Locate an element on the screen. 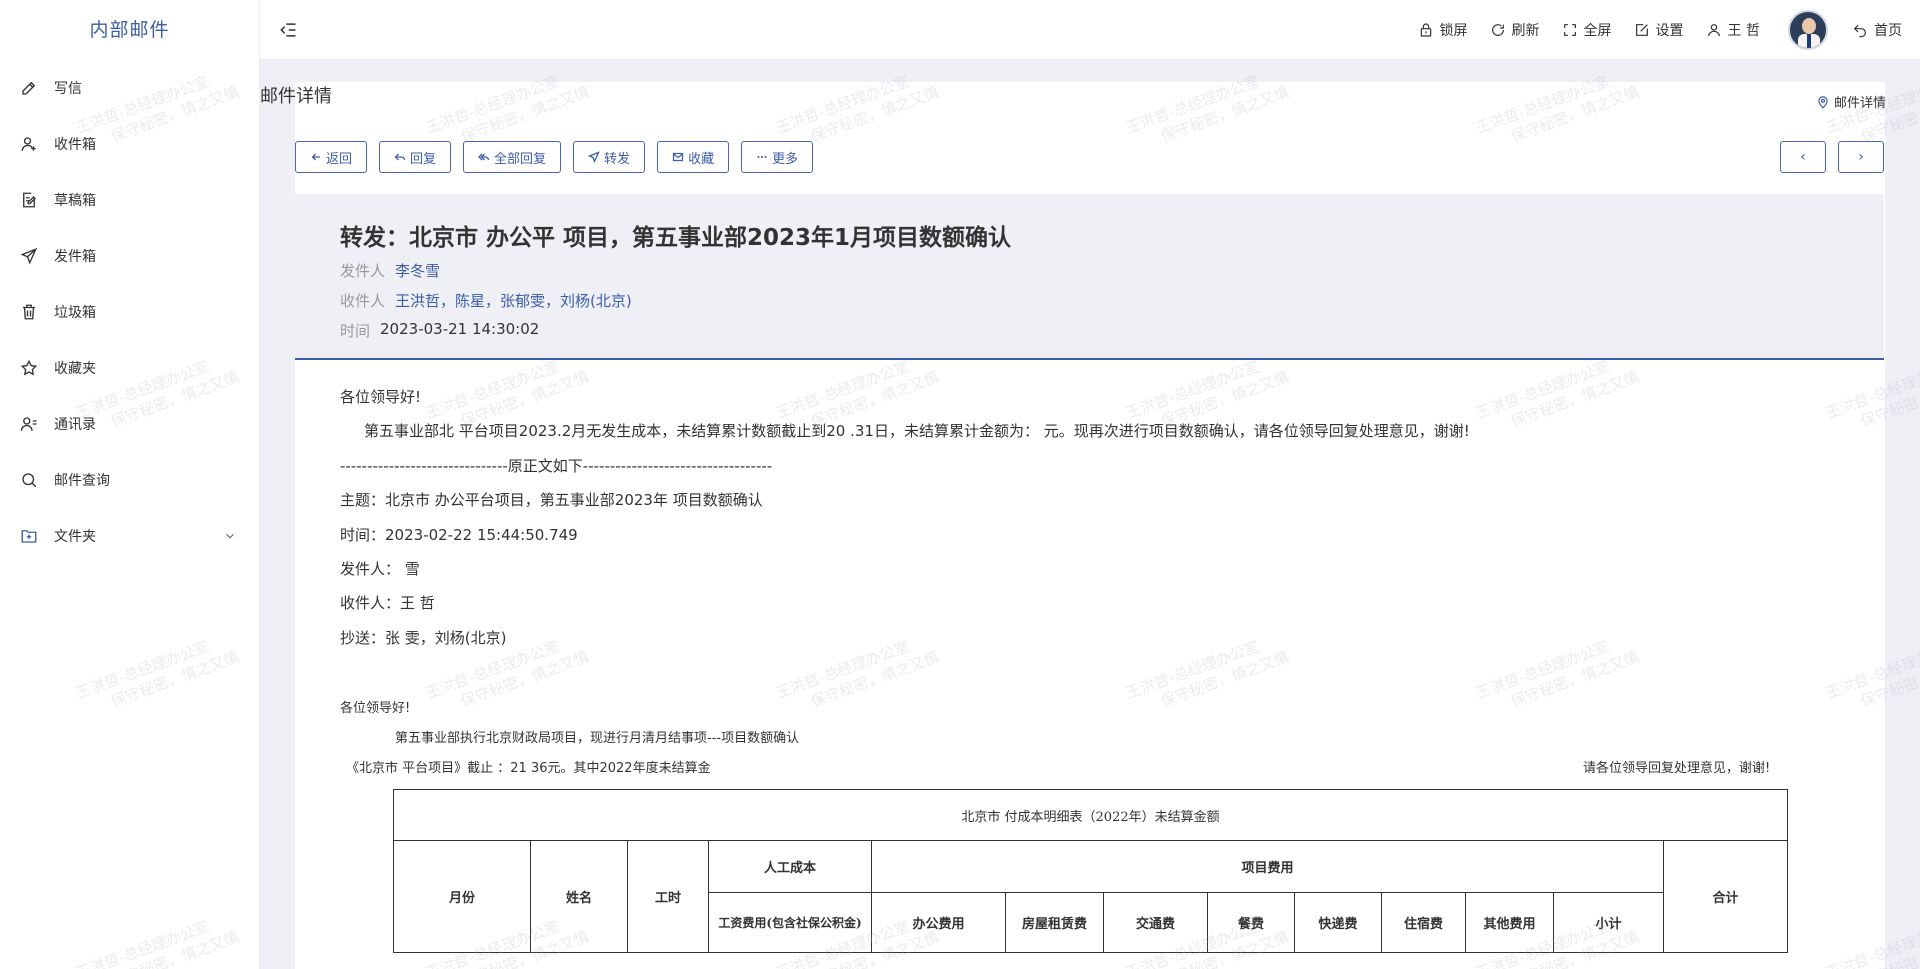 The image size is (1920, 969). reply-label: 回复 is located at coordinates (423, 159).